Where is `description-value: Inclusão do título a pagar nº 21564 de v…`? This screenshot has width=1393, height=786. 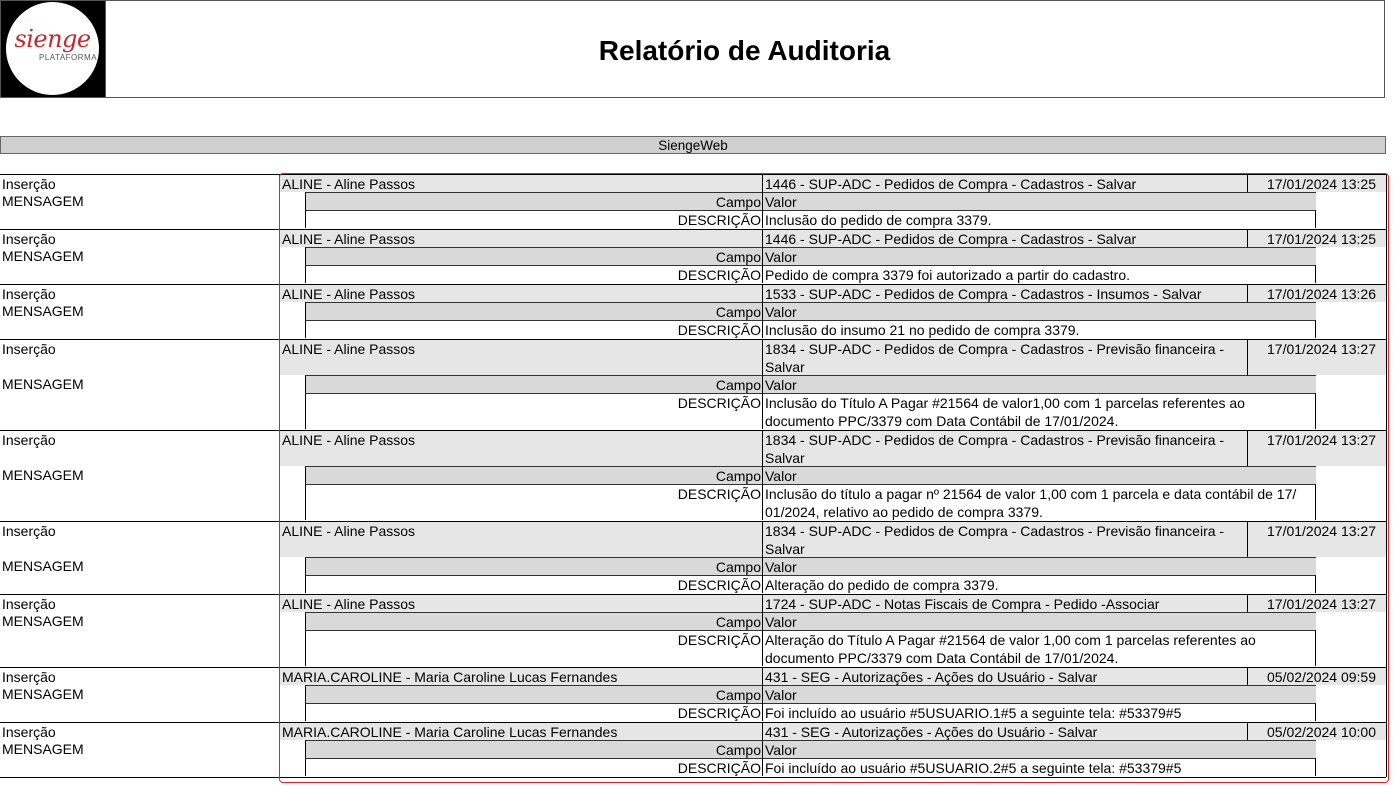 description-value: Inclusão do título a pagar nº 21564 de v… is located at coordinates (1039, 502).